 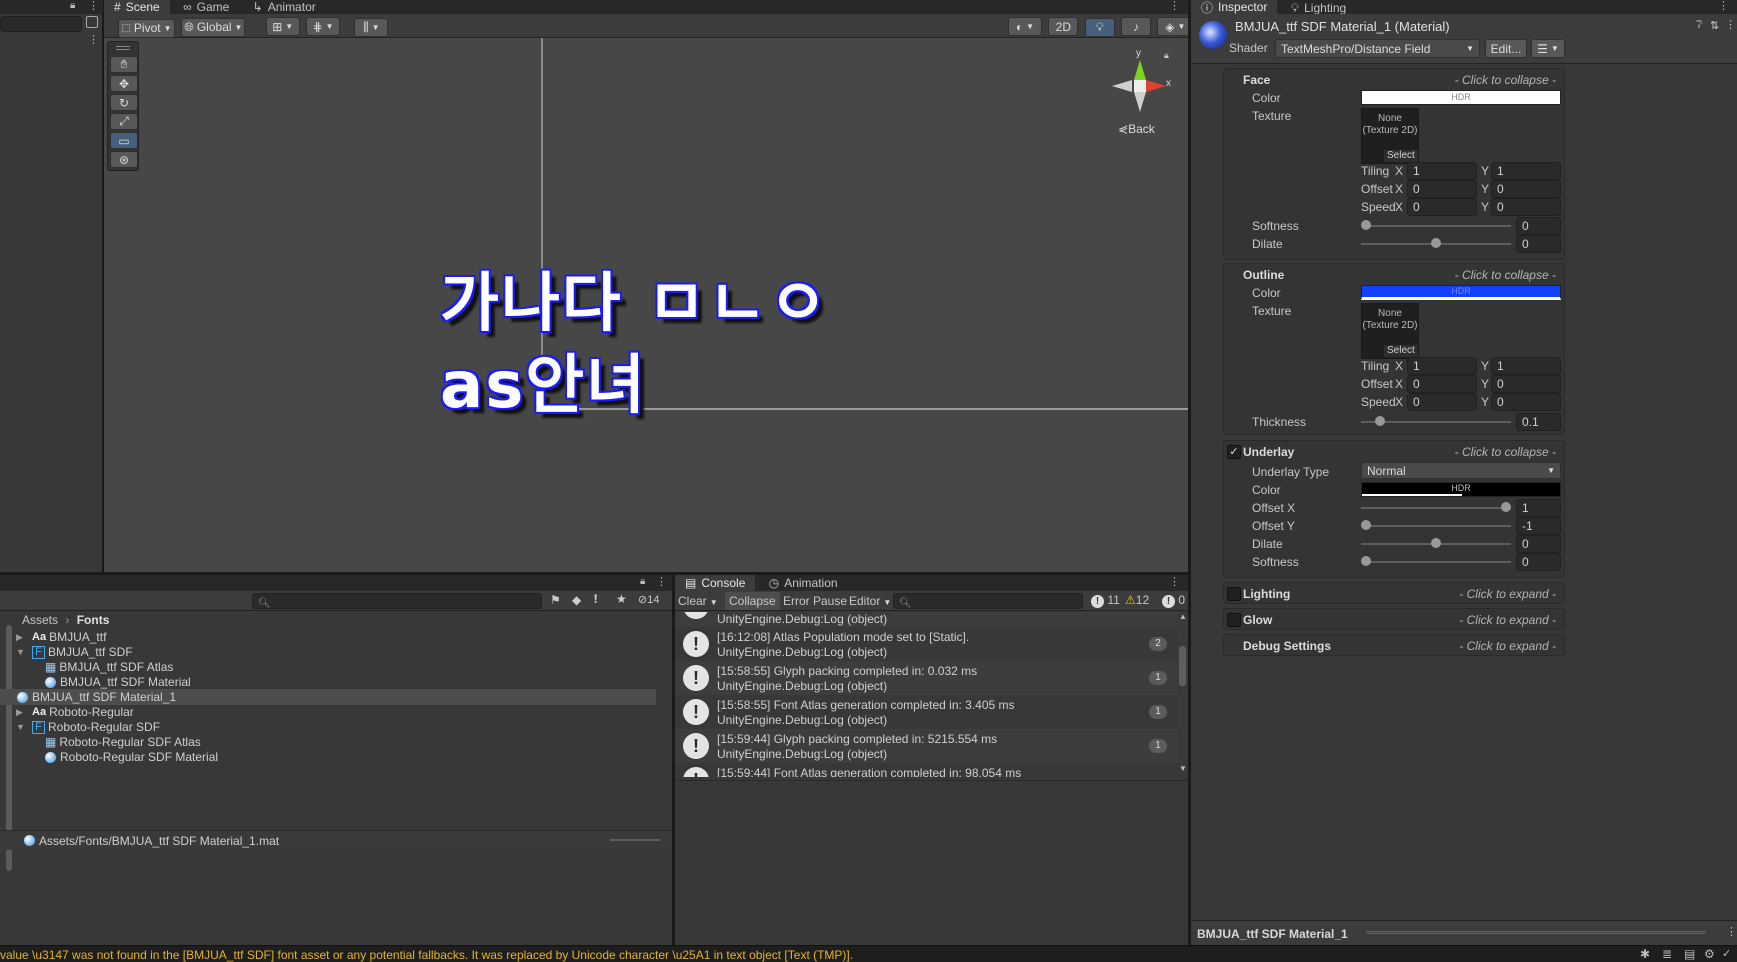 What do you see at coordinates (1689, 954) in the screenshot?
I see `package-icon: ▤` at bounding box center [1689, 954].